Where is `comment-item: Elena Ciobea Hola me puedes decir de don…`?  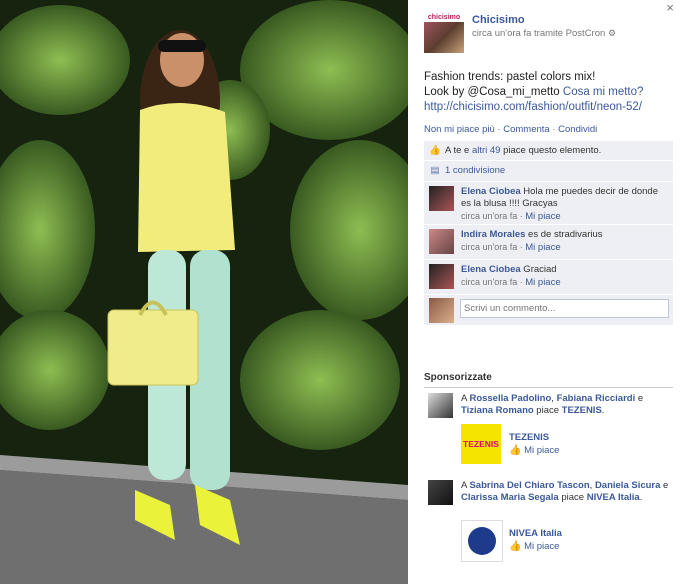 comment-item: Elena Ciobea Hola me puedes decir de don… is located at coordinates (548, 203).